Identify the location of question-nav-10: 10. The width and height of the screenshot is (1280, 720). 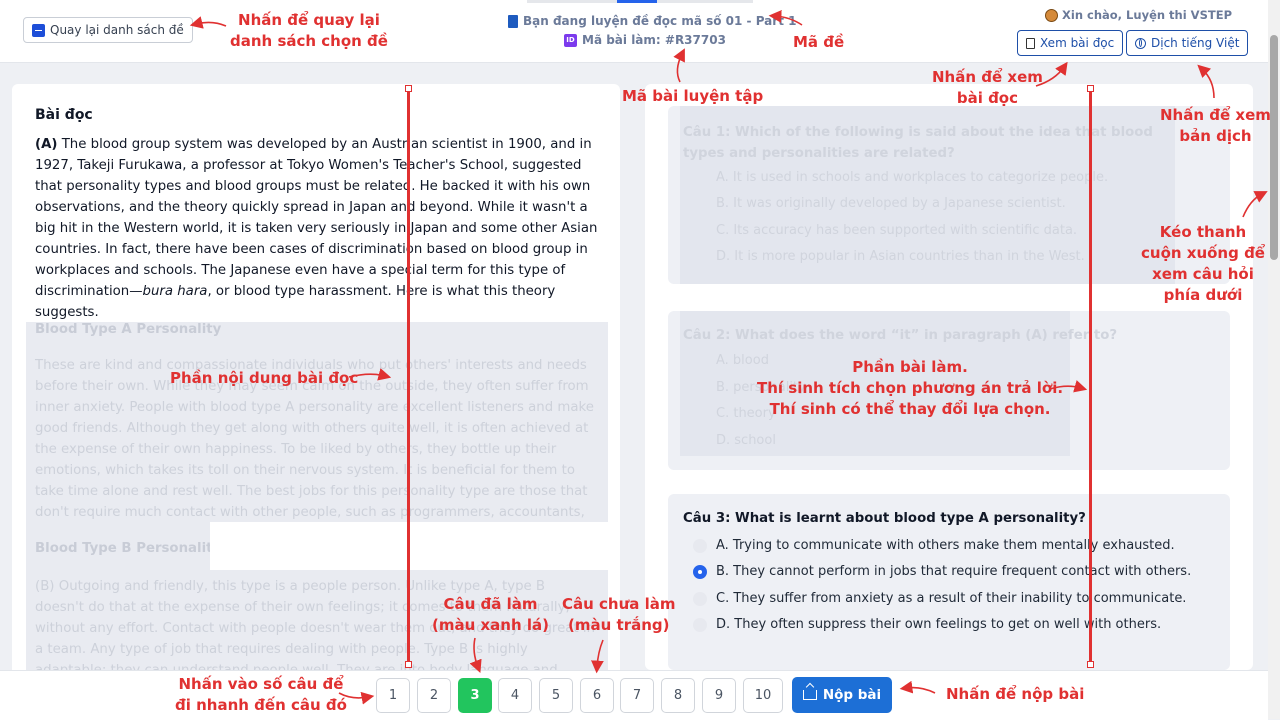
(763, 695).